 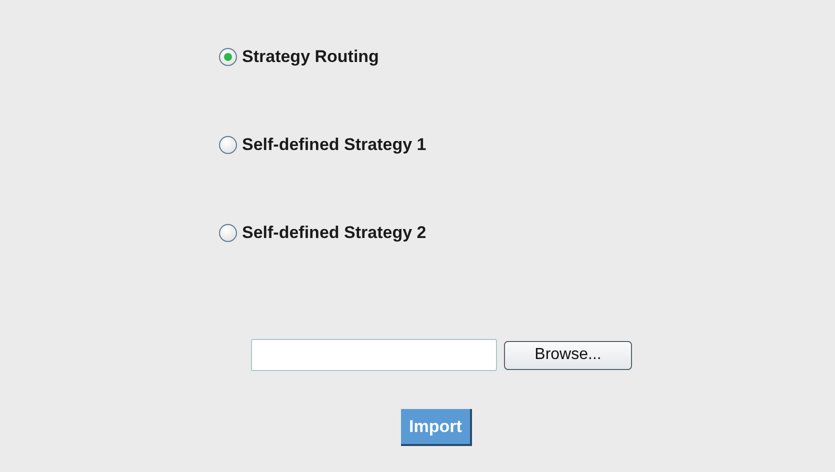 I want to click on file-path-field, so click(x=374, y=355).